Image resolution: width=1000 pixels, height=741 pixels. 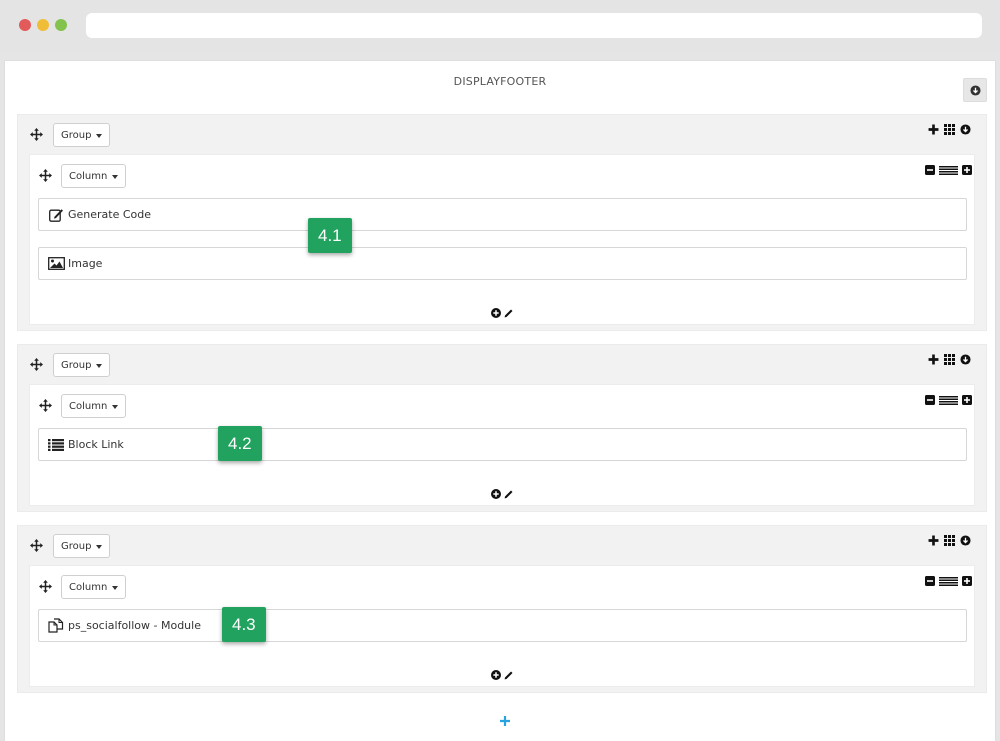 What do you see at coordinates (56, 215) in the screenshot?
I see `edit-icon` at bounding box center [56, 215].